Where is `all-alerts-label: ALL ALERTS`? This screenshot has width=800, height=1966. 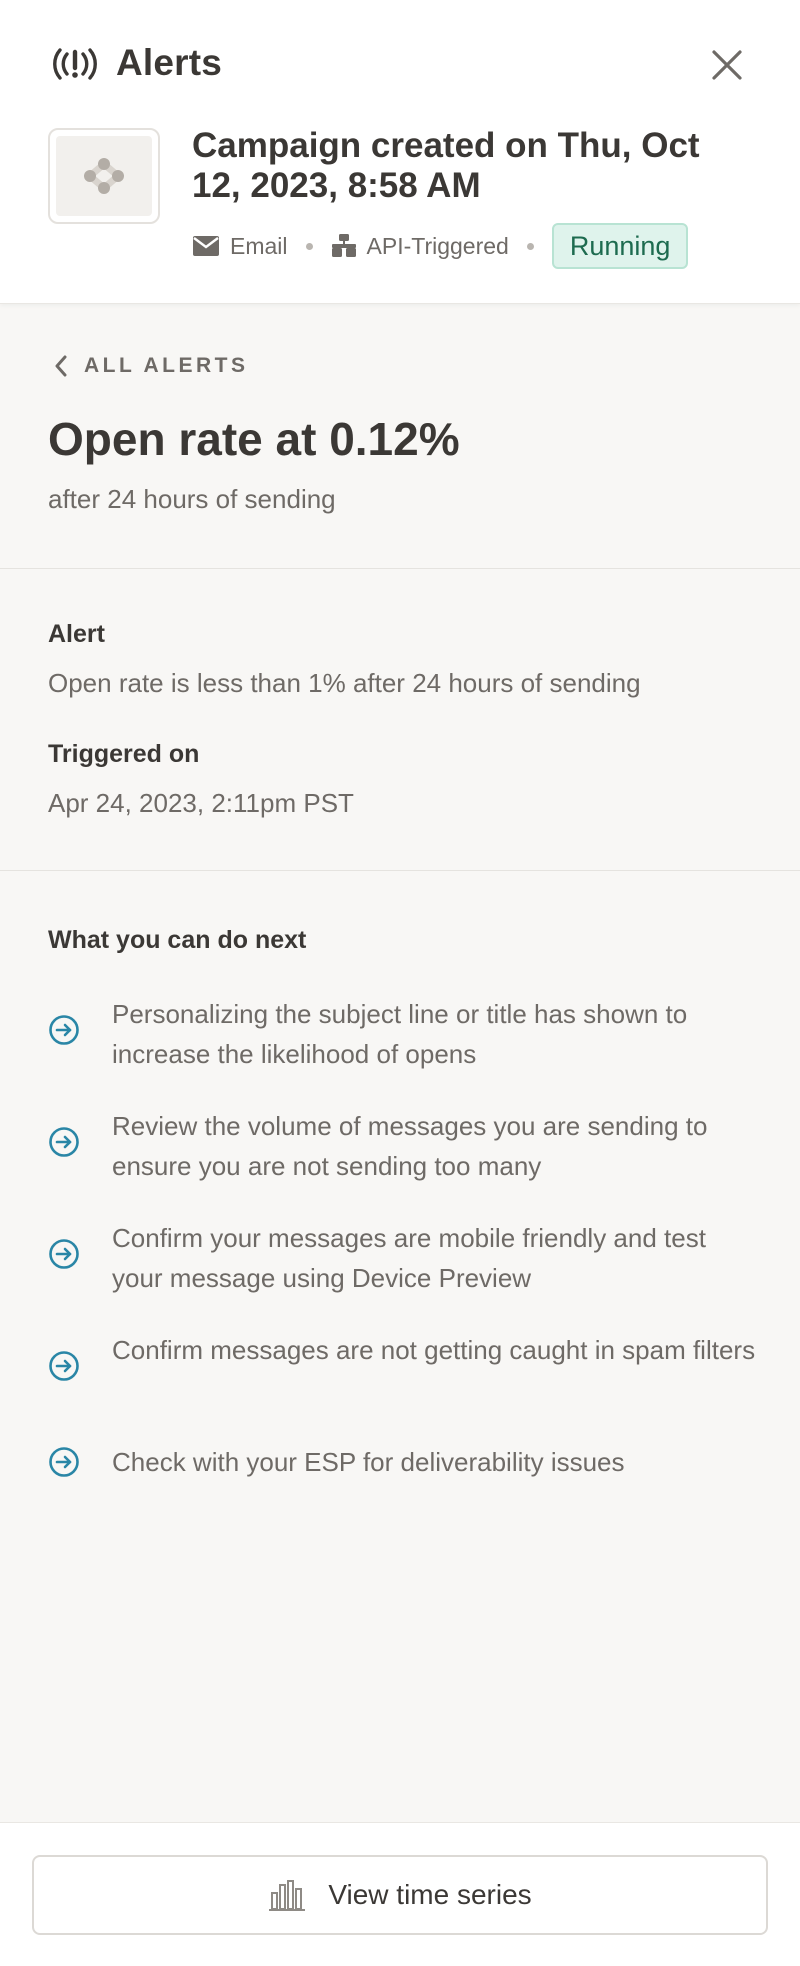
all-alerts-label: ALL ALERTS is located at coordinates (166, 365).